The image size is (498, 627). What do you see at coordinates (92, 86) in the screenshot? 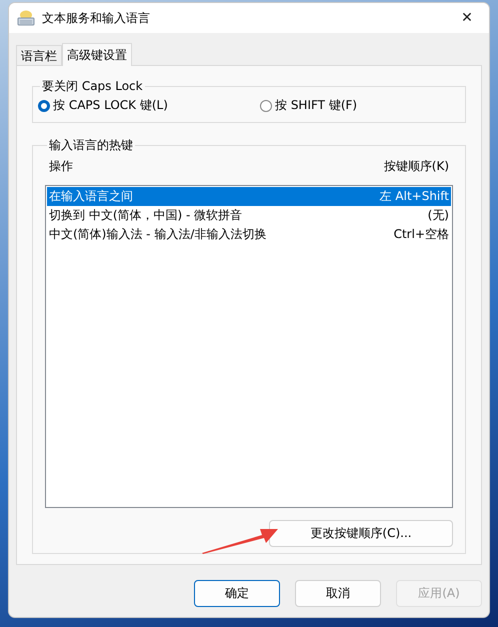
I see `group-title: 要关闭 Caps Lock` at bounding box center [92, 86].